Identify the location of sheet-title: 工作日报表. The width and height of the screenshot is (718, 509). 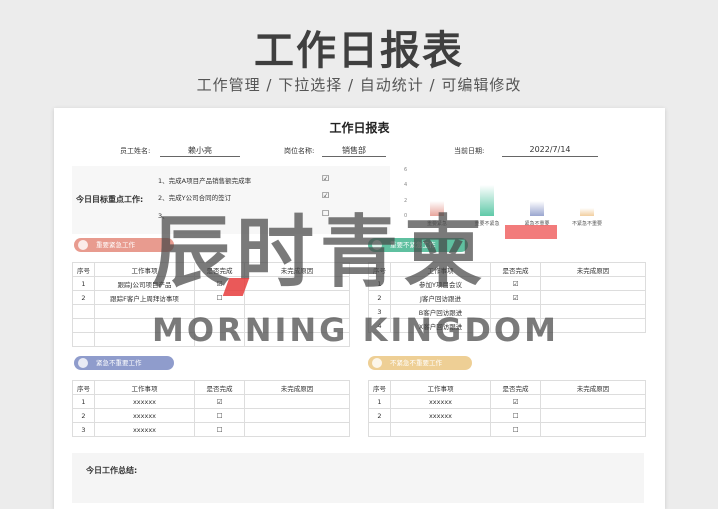
(359, 128).